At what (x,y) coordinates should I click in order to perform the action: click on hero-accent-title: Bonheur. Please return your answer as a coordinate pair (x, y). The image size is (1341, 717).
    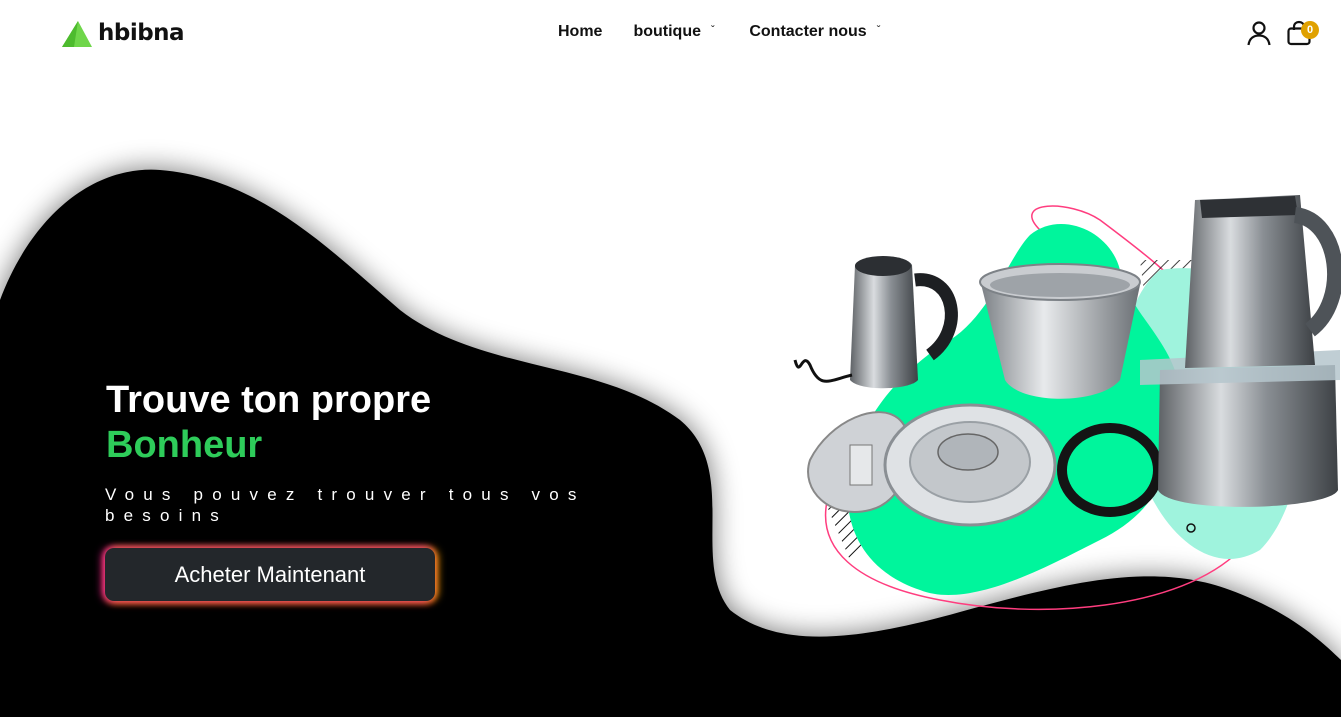
    Looking at the image, I should click on (184, 445).